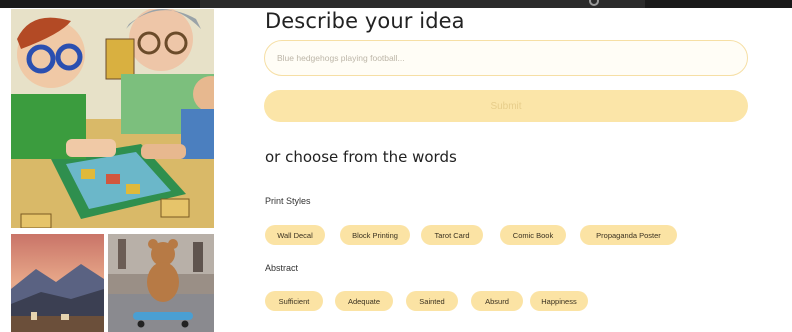 Image resolution: width=792 pixels, height=332 pixels. I want to click on chip-happiness: Happiness, so click(559, 301).